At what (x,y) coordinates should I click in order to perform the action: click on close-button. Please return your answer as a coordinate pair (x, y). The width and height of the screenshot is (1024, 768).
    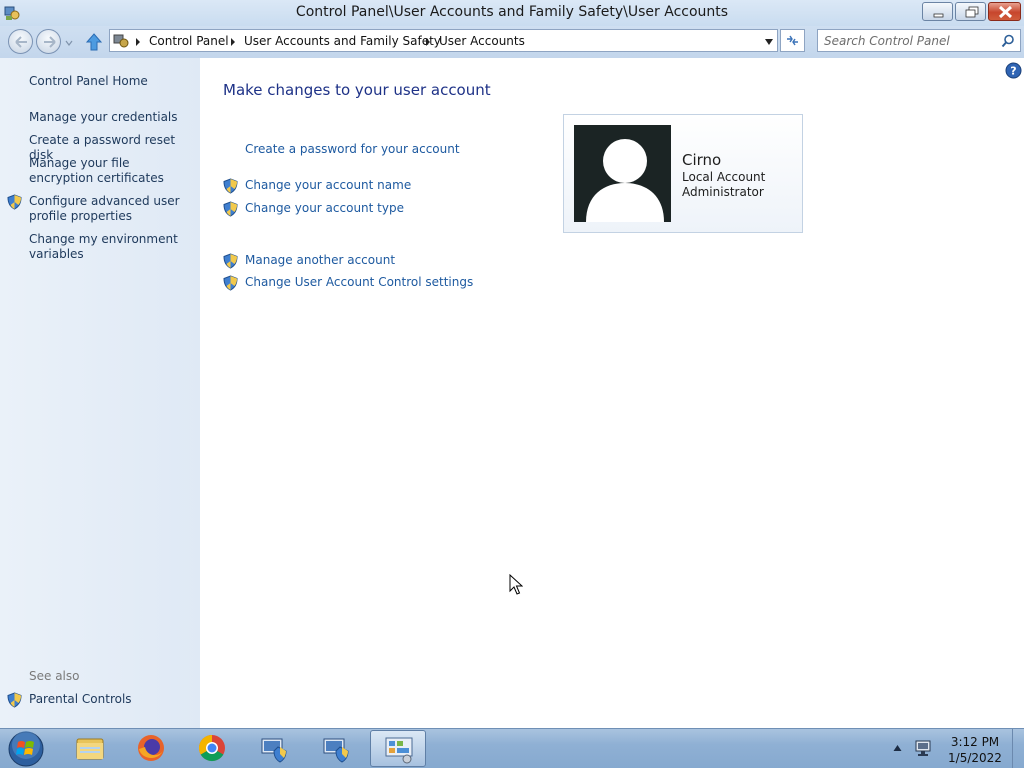
    Looking at the image, I should click on (1004, 11).